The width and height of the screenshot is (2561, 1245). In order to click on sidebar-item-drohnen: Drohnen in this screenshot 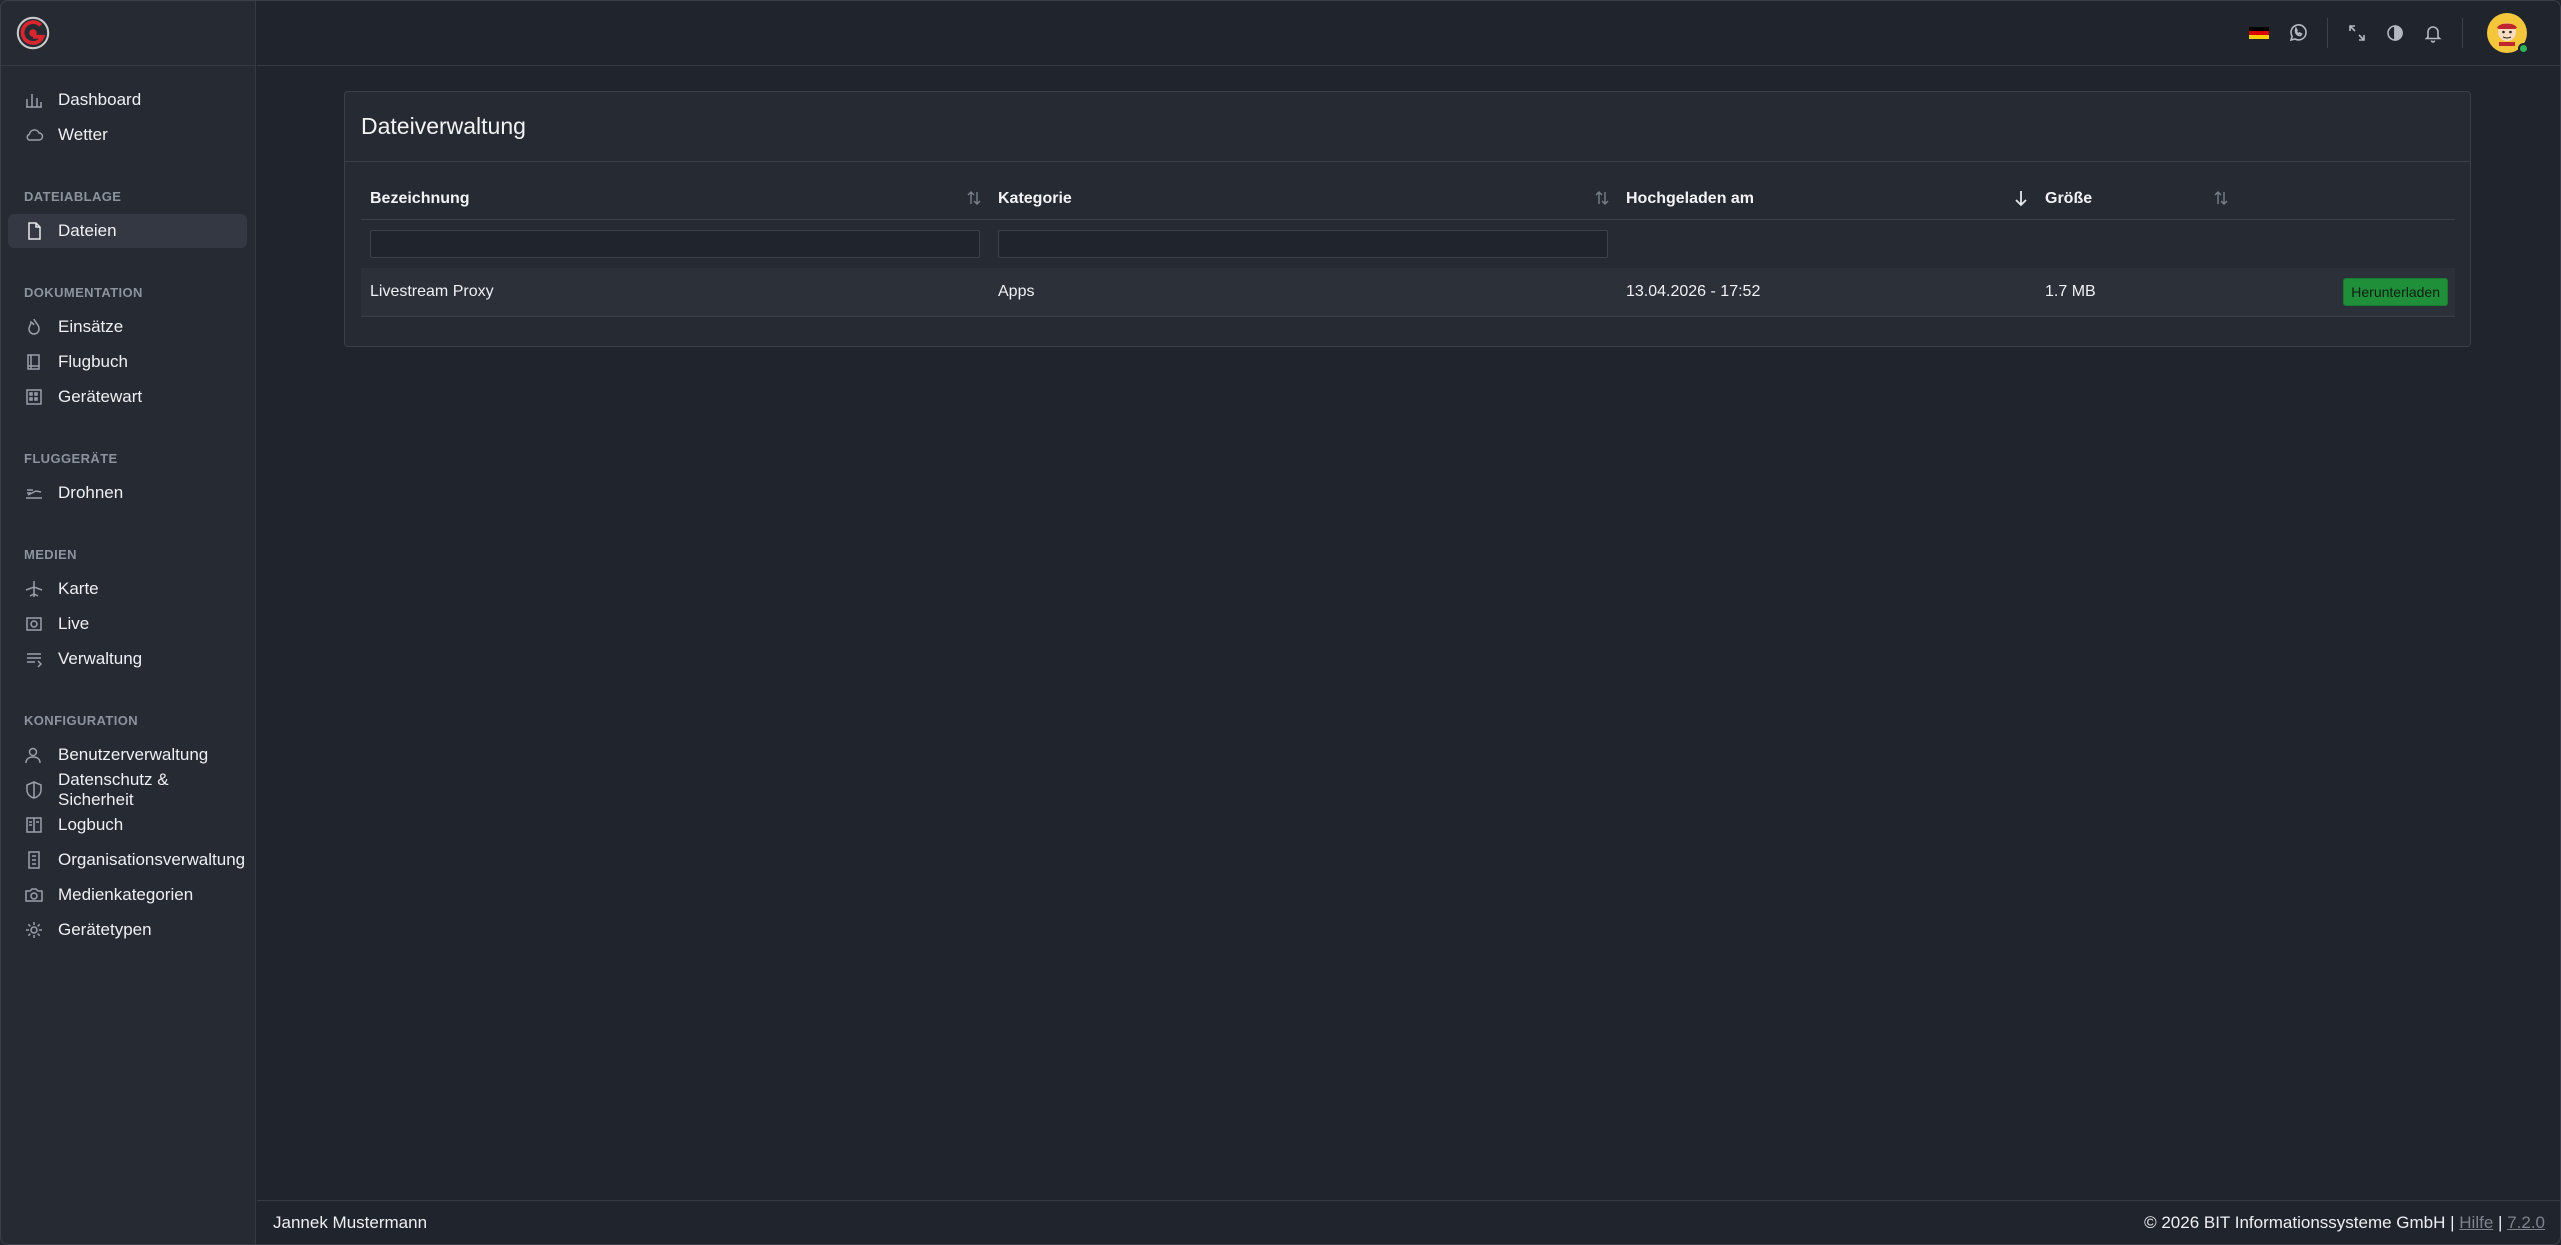, I will do `click(127, 493)`.